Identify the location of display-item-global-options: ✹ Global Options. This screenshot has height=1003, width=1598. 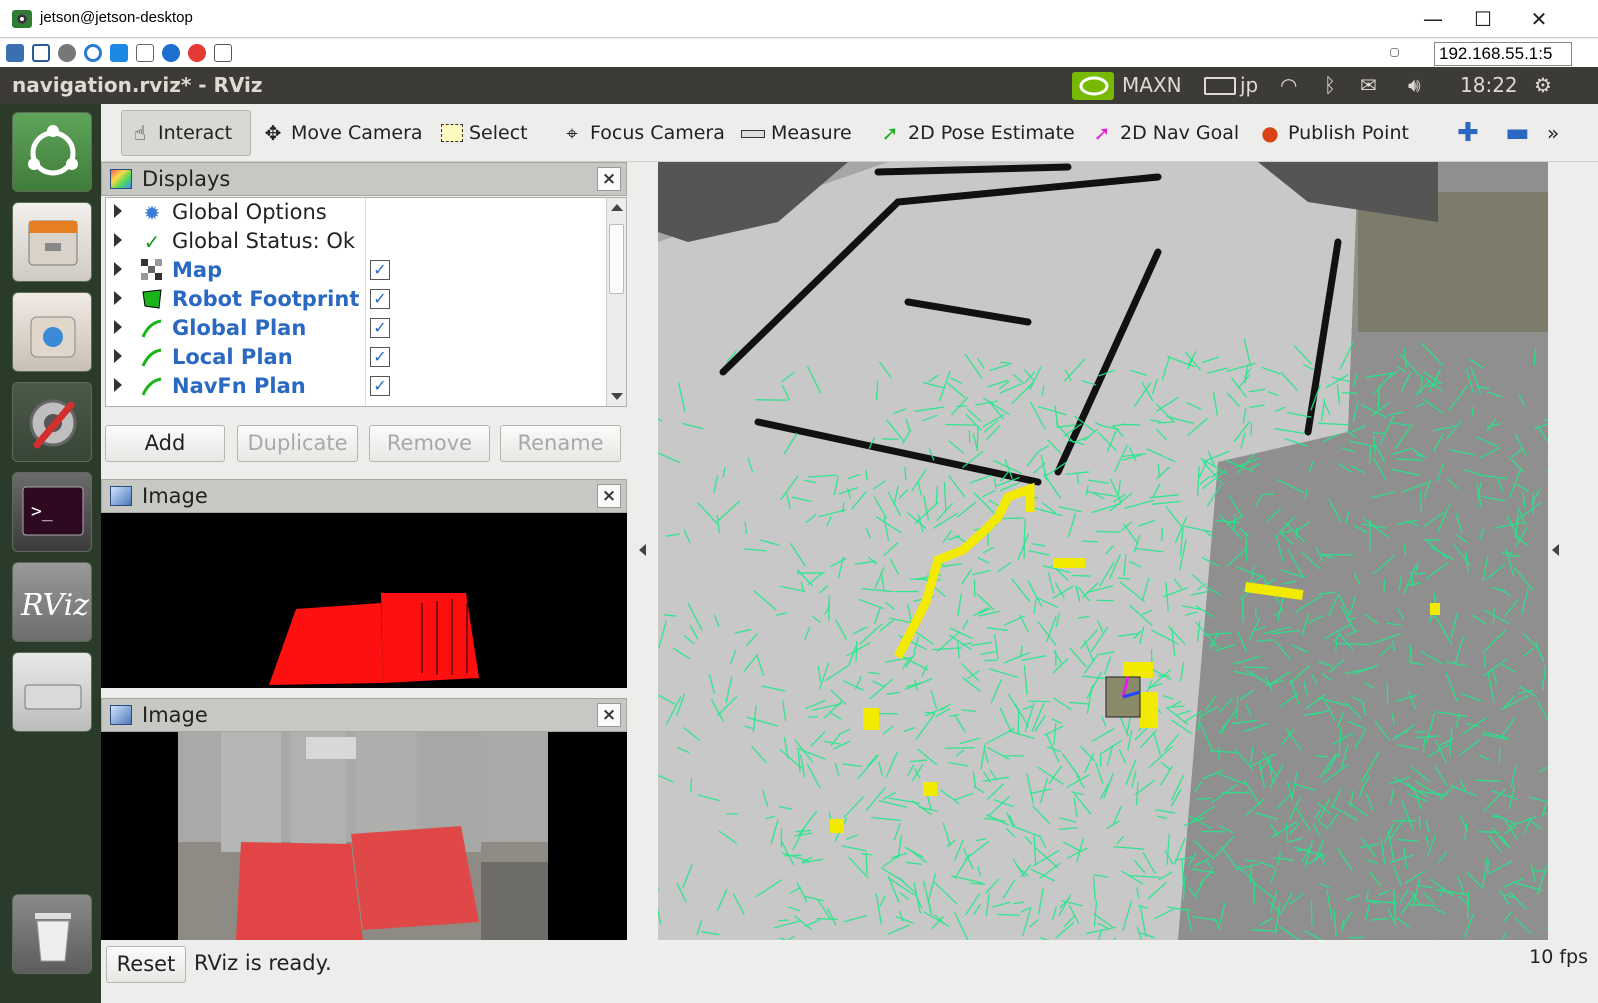
(356, 212).